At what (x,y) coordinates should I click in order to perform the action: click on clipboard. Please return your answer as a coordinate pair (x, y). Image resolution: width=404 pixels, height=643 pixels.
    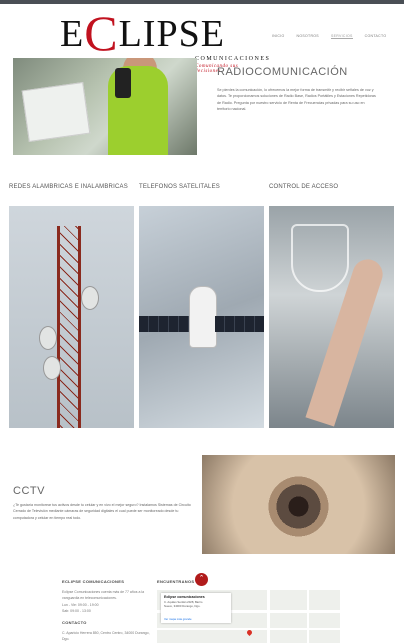
    Looking at the image, I should click on (56, 112).